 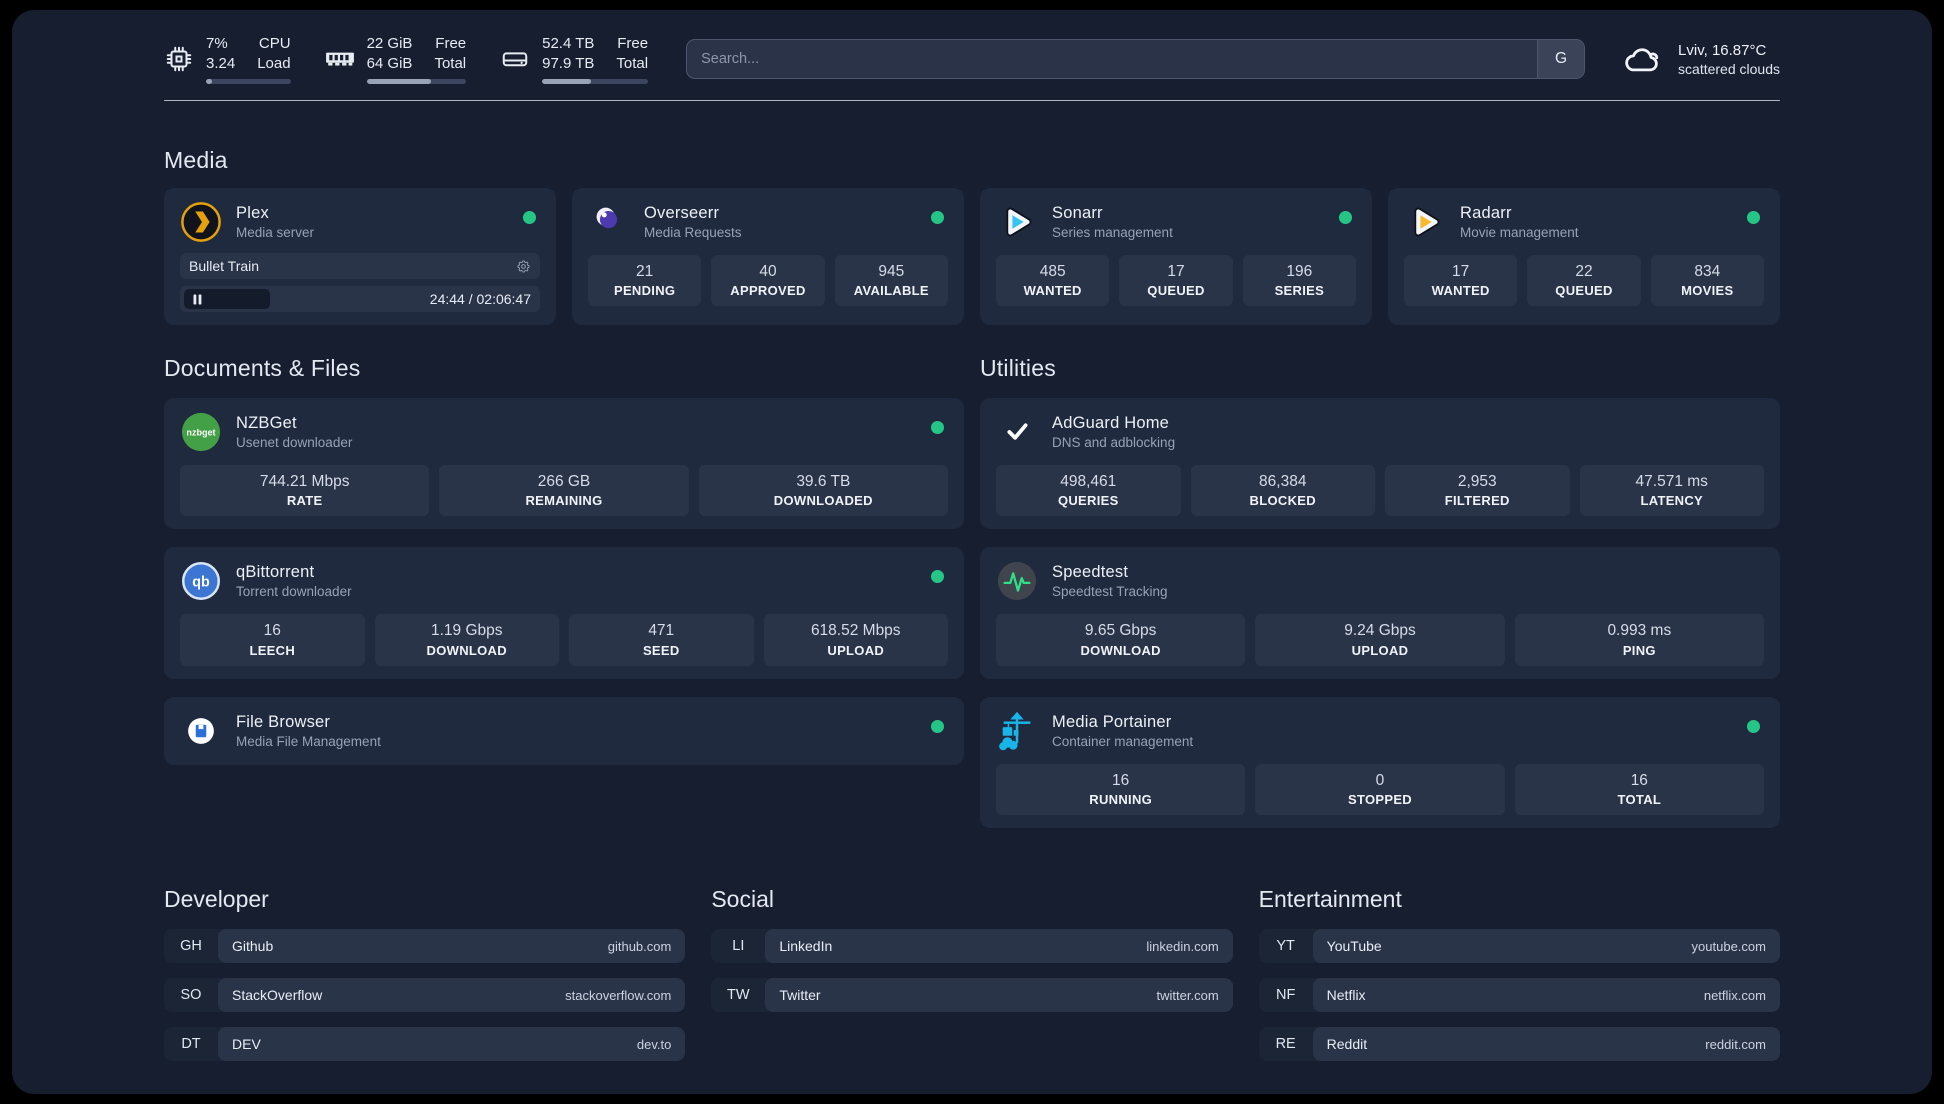 I want to click on playback-time: 24:44 / 02:06:47, so click(x=480, y=299).